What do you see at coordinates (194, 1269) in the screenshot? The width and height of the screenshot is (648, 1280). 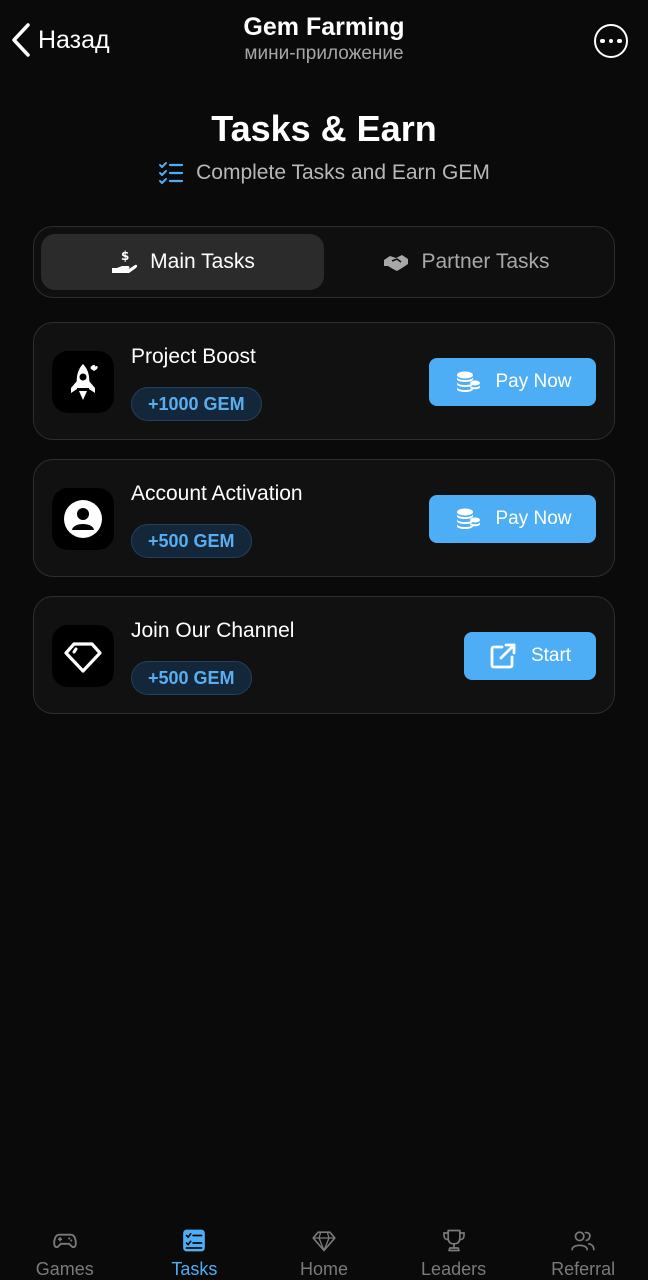 I see `nav-tasks-label: Tasks` at bounding box center [194, 1269].